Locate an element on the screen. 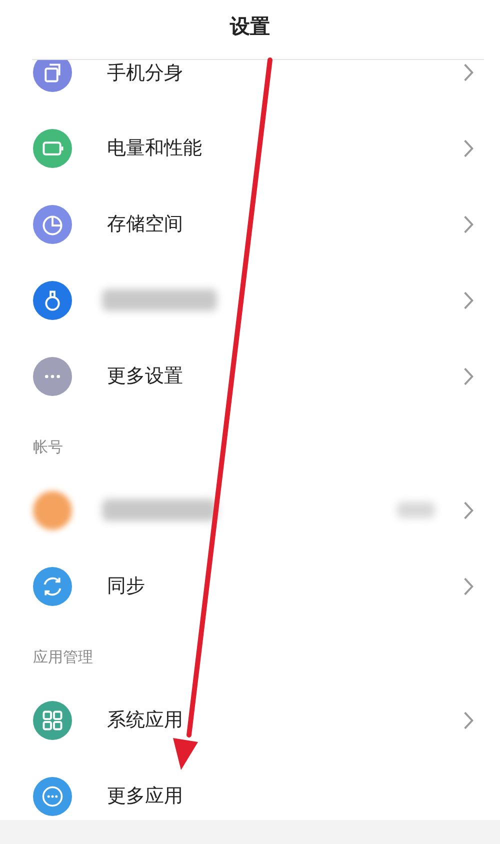 Image resolution: width=500 pixels, height=844 pixels. section-title: 应用管理 is located at coordinates (63, 657).